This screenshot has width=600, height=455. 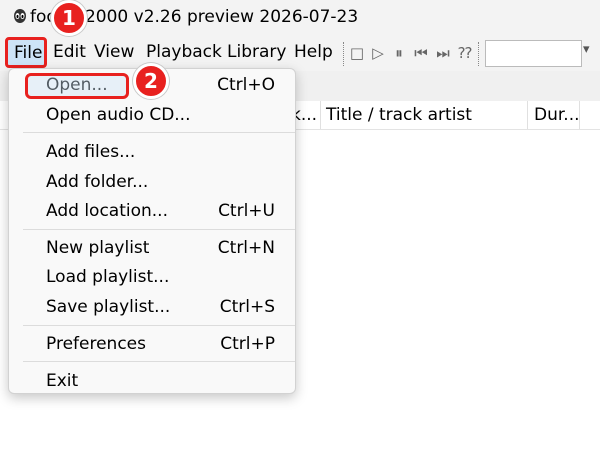 What do you see at coordinates (586, 49) in the screenshot?
I see `chevron-down-icon: ▾` at bounding box center [586, 49].